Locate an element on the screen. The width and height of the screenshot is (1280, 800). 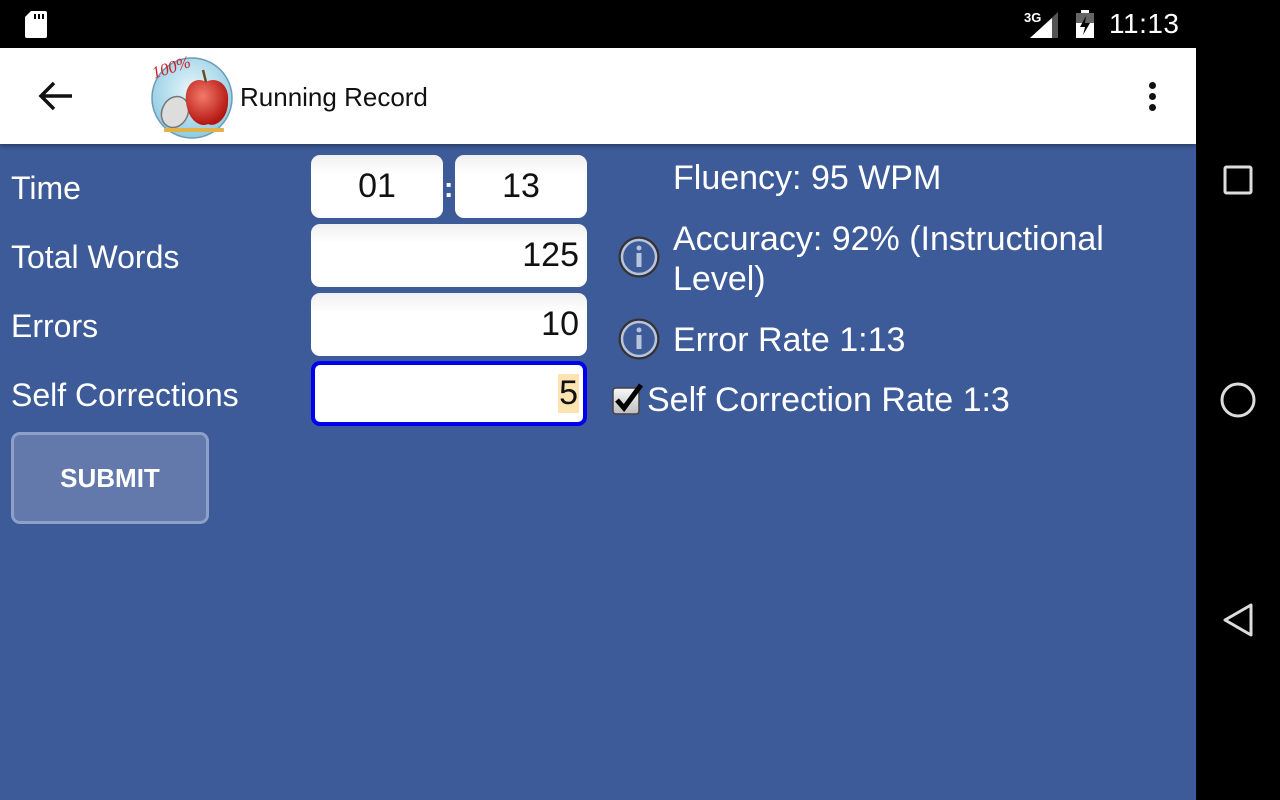
signal-icon is located at coordinates (1044, 25).